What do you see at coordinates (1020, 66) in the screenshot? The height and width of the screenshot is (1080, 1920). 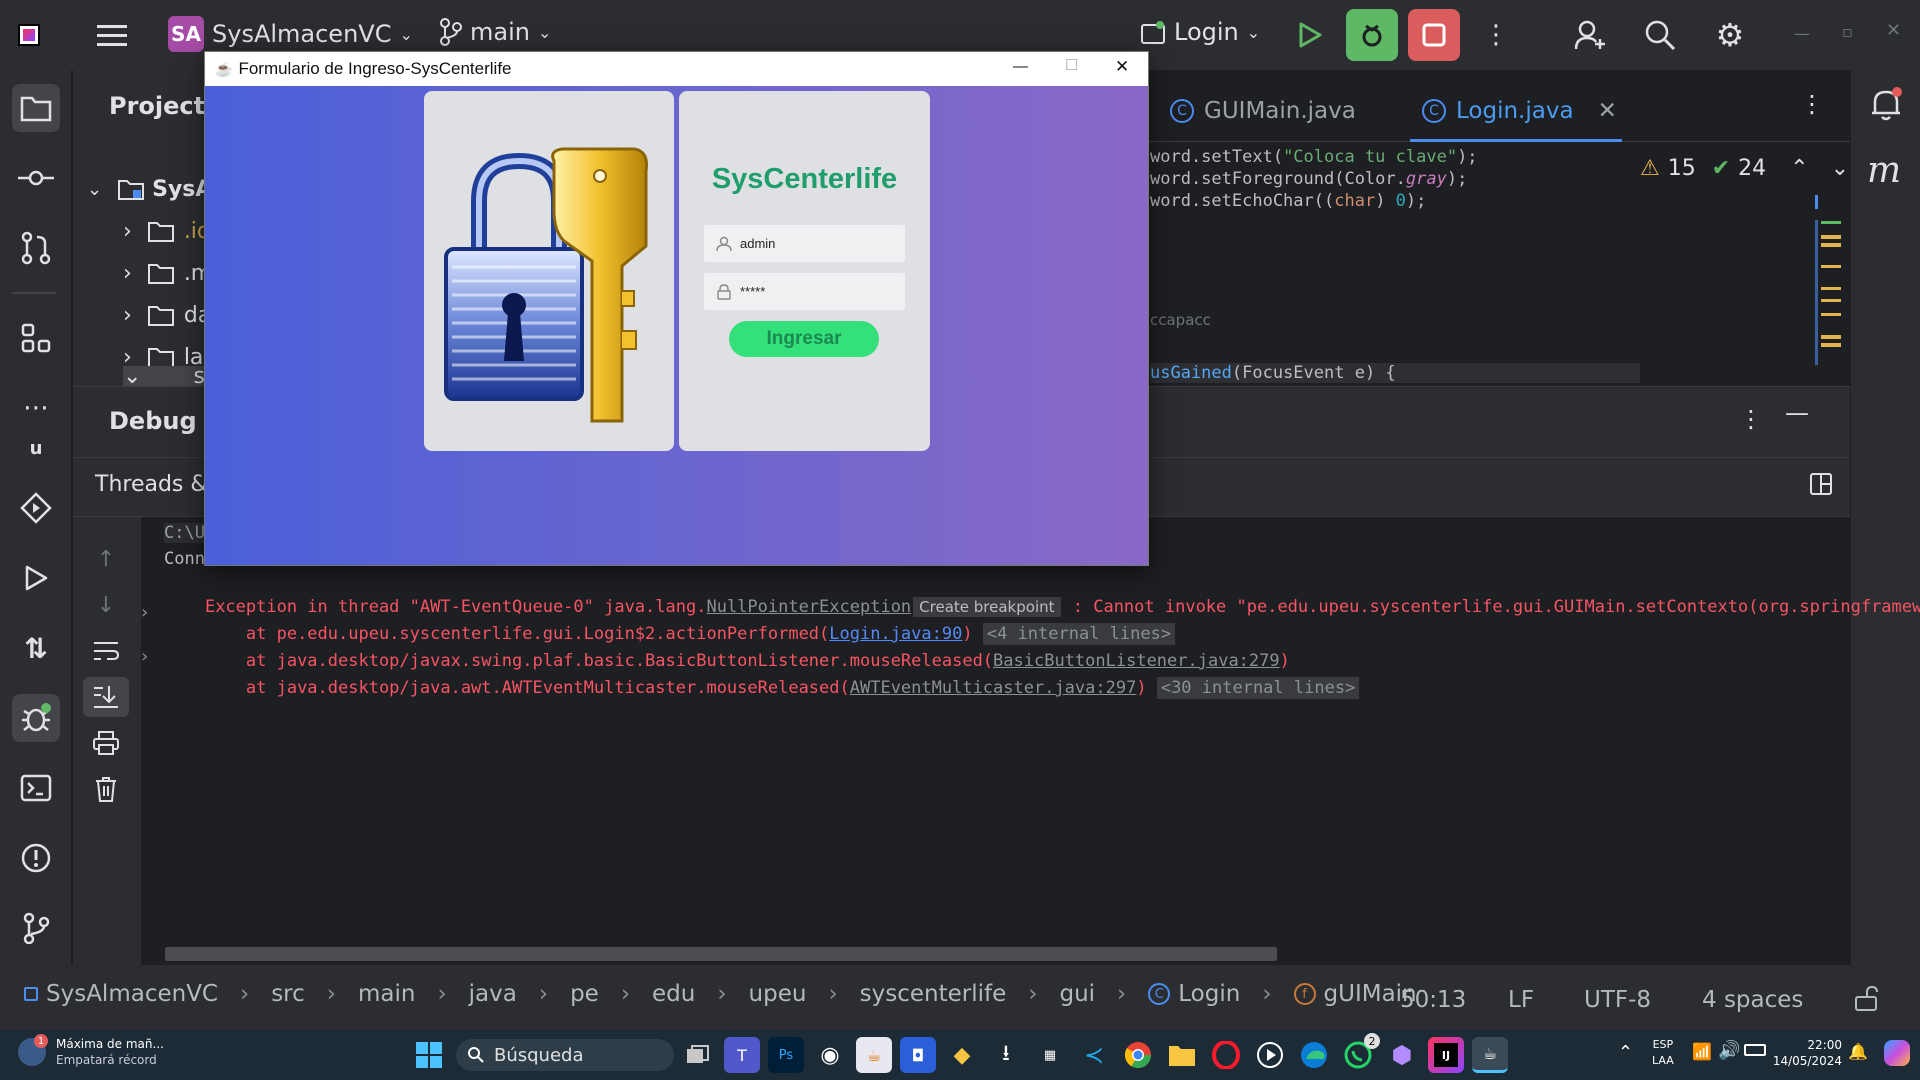 I see `minimize-icon: —` at bounding box center [1020, 66].